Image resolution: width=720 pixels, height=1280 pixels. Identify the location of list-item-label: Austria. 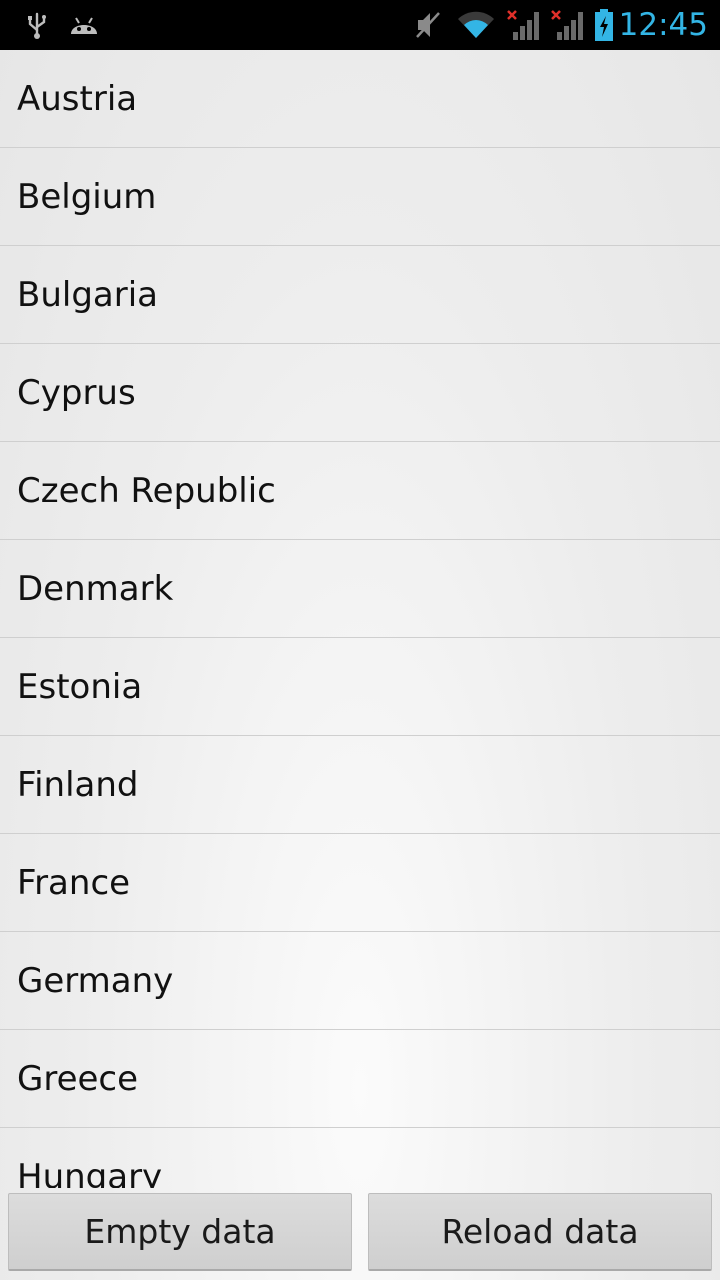
(77, 98).